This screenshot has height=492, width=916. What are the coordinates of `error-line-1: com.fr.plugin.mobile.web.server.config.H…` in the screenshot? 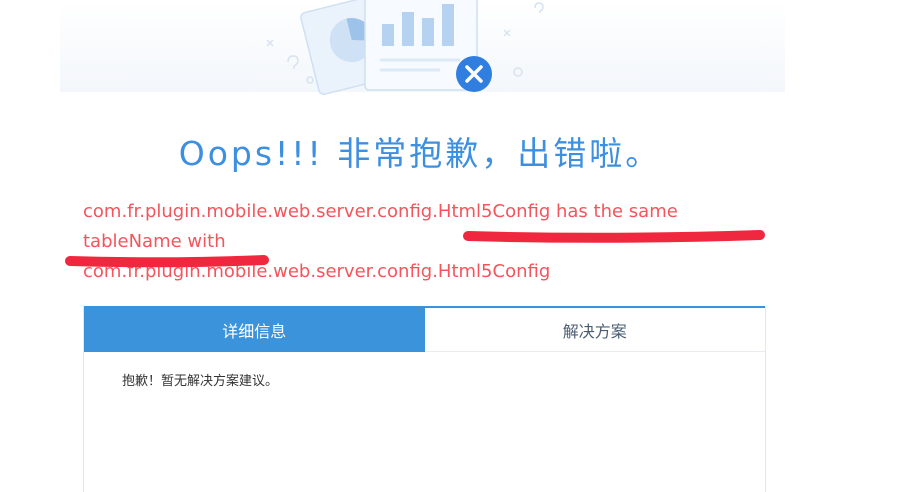 It's located at (380, 211).